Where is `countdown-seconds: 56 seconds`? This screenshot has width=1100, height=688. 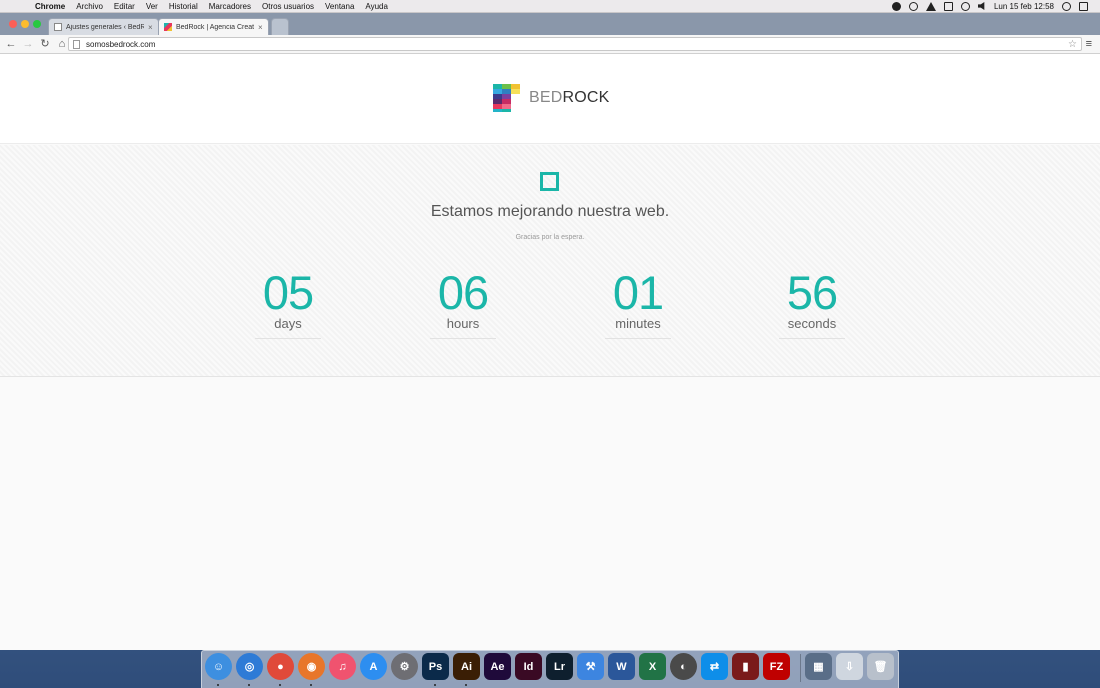
countdown-seconds: 56 seconds is located at coordinates (812, 303).